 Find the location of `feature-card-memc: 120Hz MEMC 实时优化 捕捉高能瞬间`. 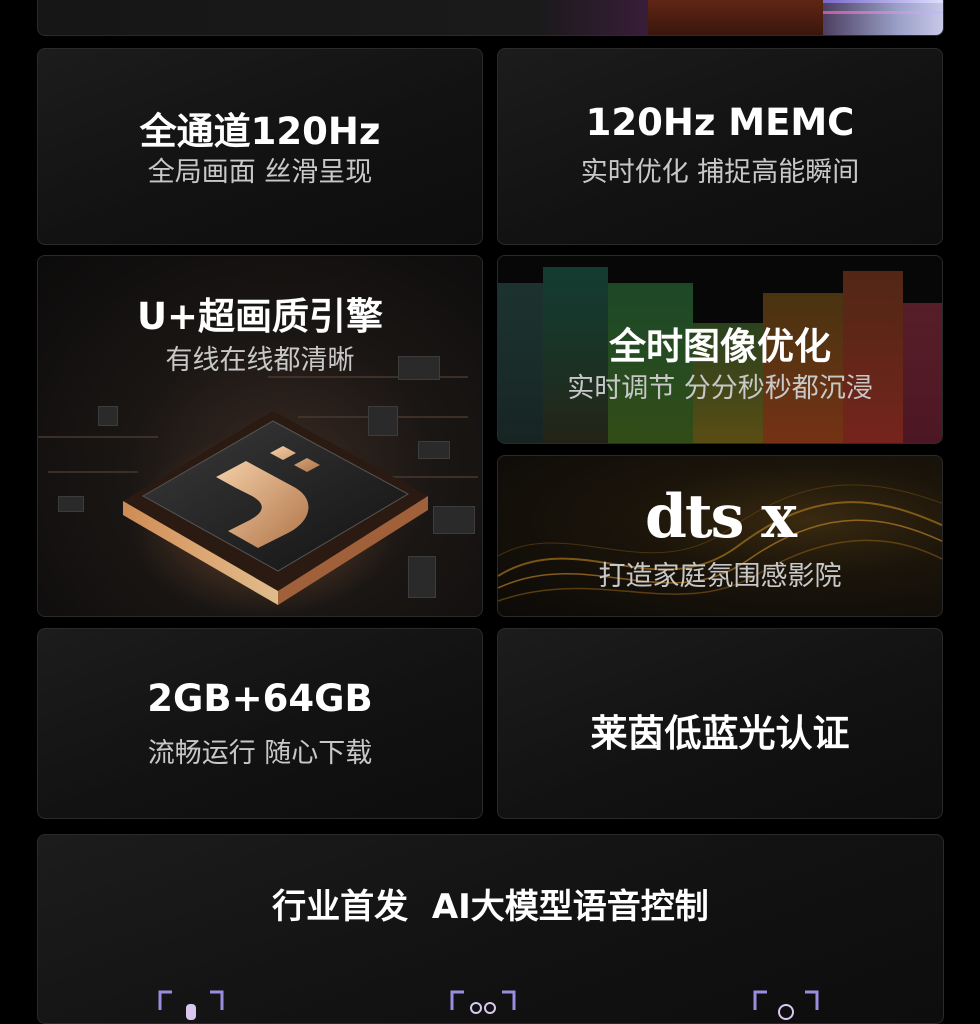

feature-card-memc: 120Hz MEMC 实时优化 捕捉高能瞬间 is located at coordinates (720, 146).